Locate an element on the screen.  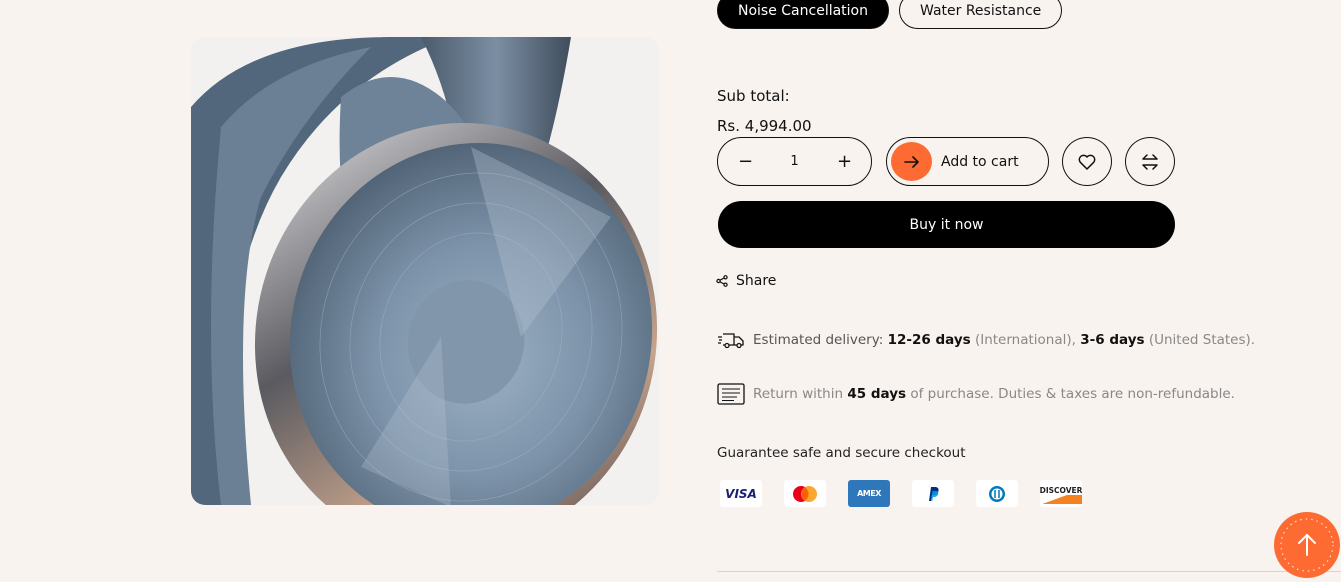
visa-icon: VISA is located at coordinates (741, 493).